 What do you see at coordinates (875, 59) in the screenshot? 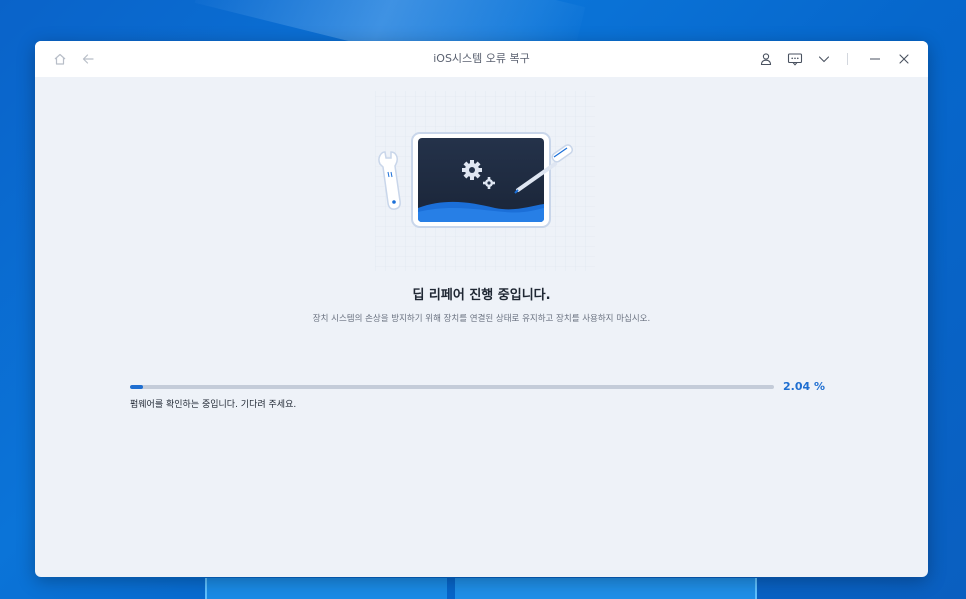
I see `minimize-icon` at bounding box center [875, 59].